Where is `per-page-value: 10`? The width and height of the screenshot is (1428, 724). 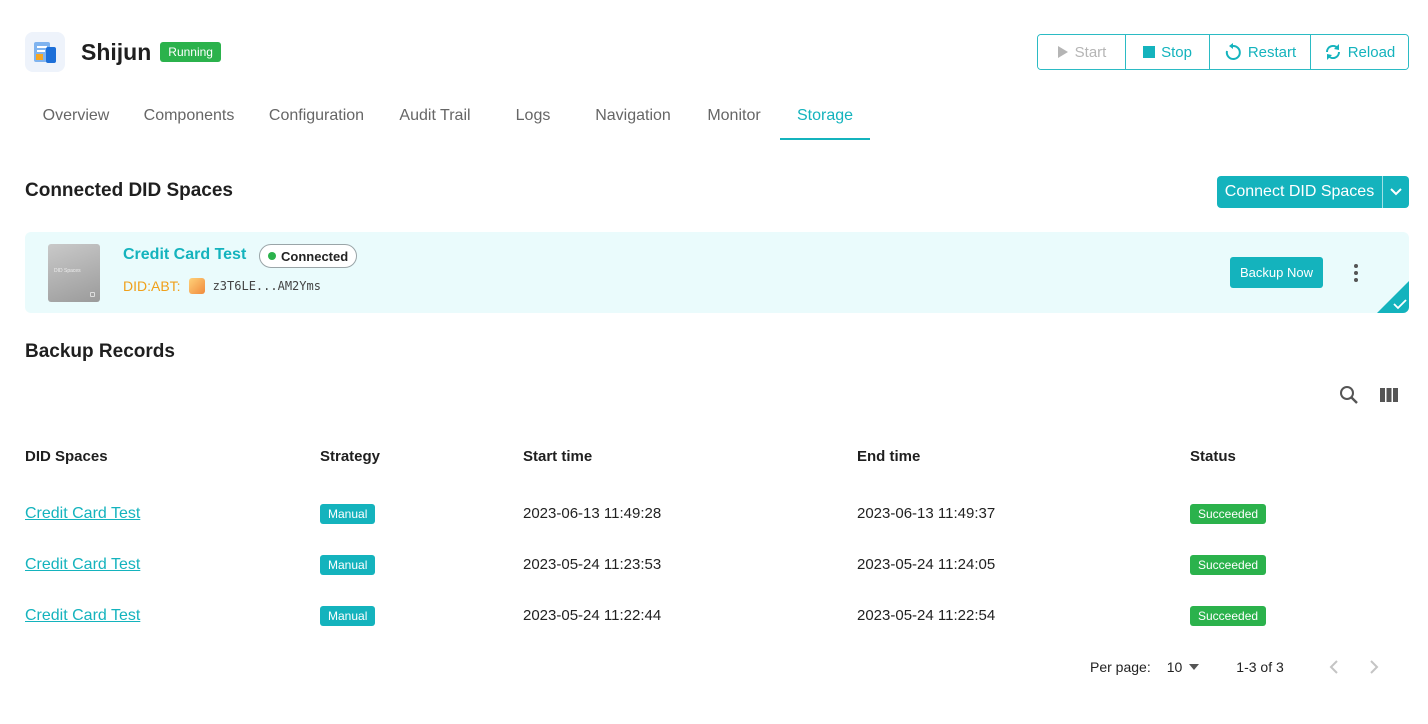
per-page-value: 10 is located at coordinates (1175, 667).